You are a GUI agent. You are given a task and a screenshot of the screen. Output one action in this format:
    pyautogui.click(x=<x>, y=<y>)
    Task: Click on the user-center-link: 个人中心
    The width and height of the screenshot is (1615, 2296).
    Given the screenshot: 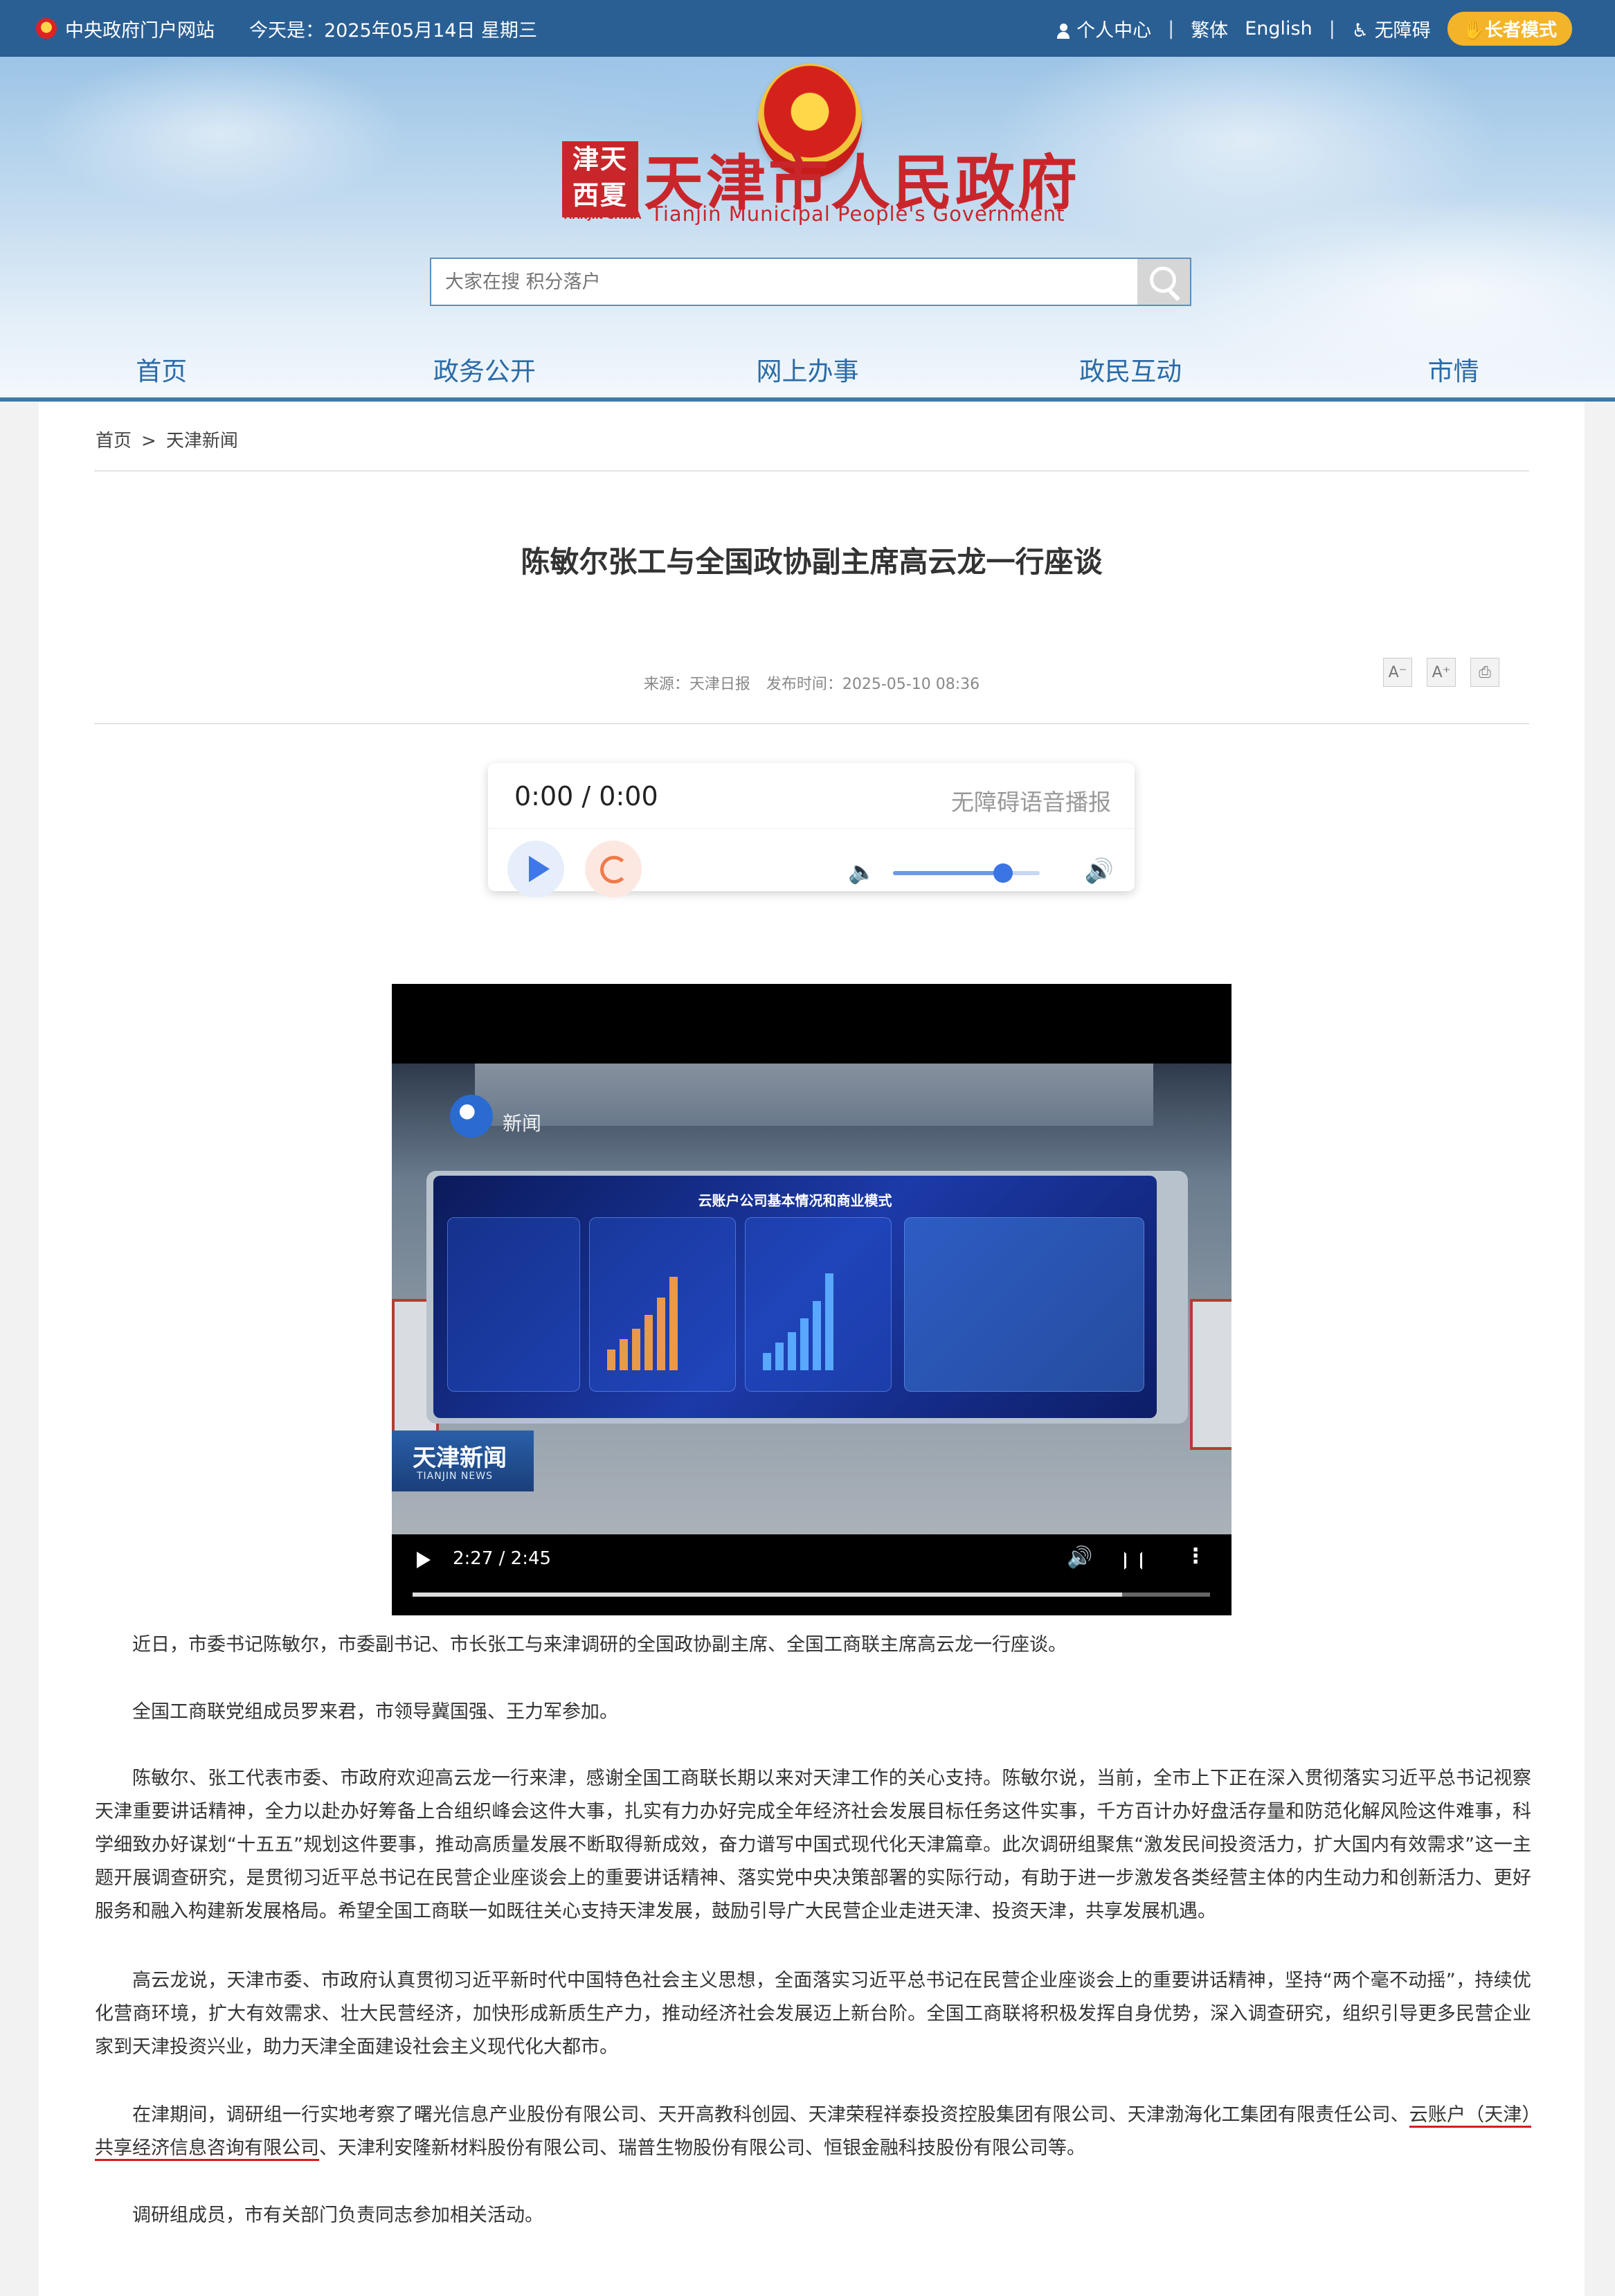 What is the action you would take?
    pyautogui.click(x=1104, y=28)
    